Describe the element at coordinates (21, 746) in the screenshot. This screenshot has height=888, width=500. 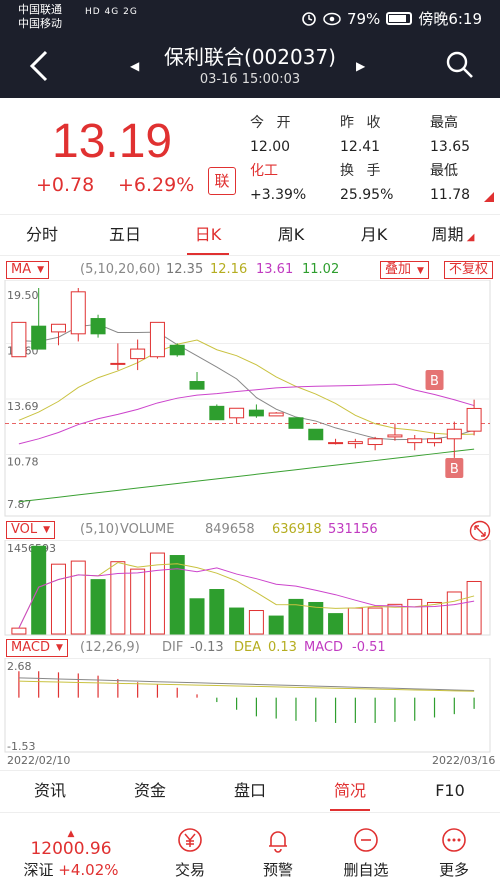
I see `macd-axis-bottom: -1.53` at that location.